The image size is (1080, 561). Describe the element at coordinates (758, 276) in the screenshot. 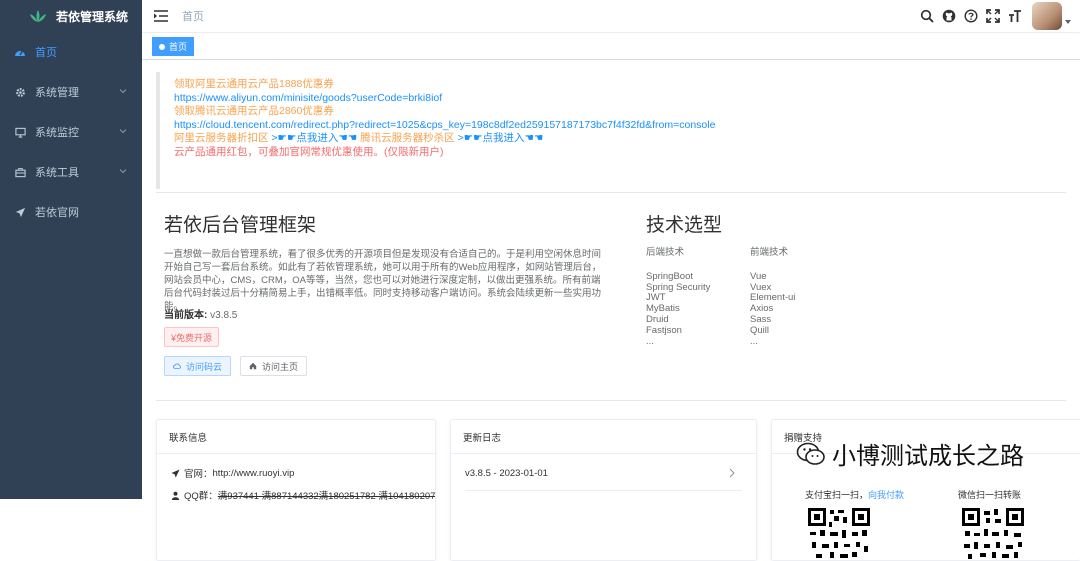

I see `tech-item: Vue` at that location.